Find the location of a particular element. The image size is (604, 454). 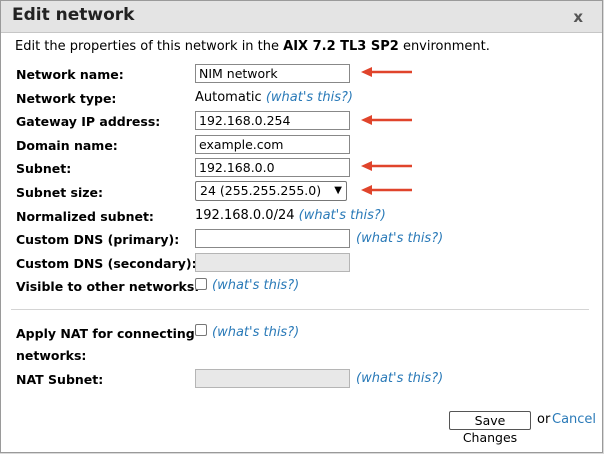

subnet-size-value: 24 (255.255.255.0) is located at coordinates (261, 190).